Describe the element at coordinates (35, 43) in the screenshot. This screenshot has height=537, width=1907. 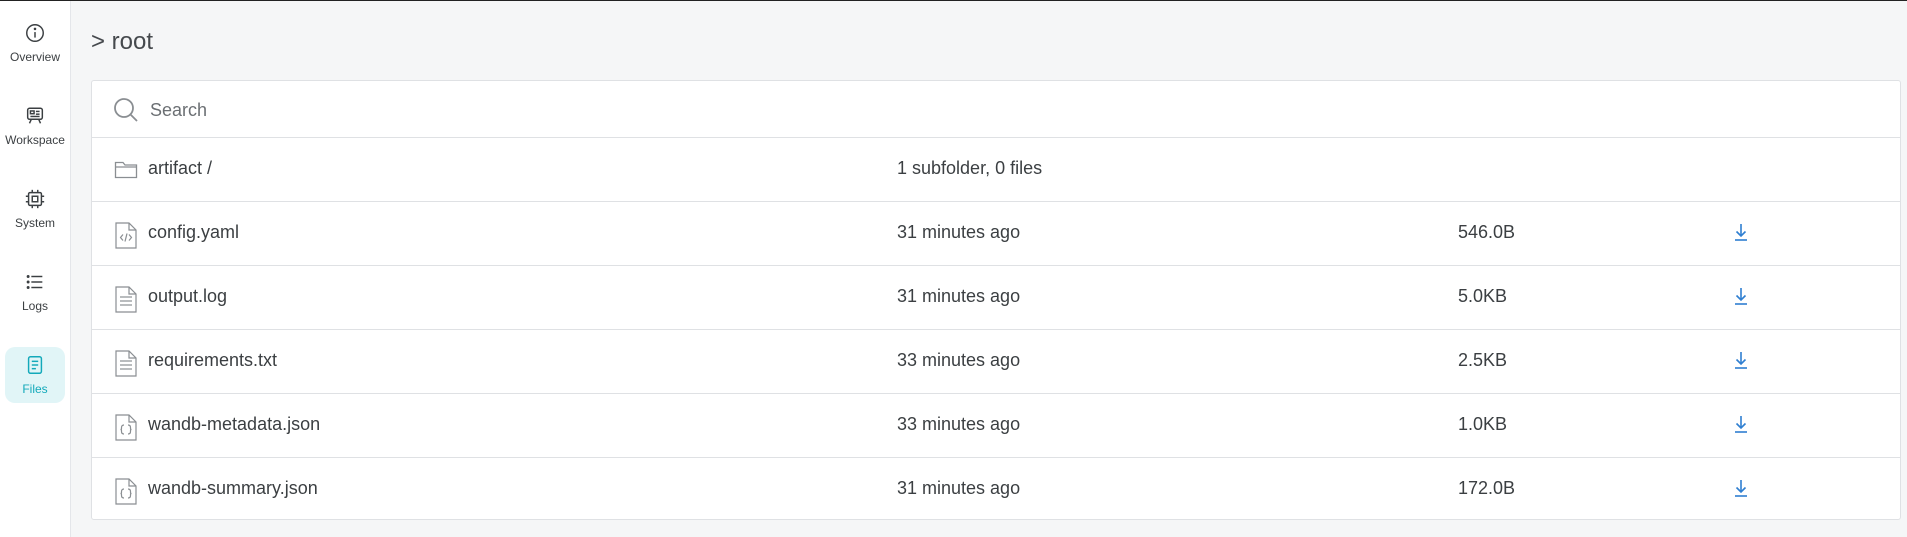
I see `sidebar-item-overview: Overview` at that location.